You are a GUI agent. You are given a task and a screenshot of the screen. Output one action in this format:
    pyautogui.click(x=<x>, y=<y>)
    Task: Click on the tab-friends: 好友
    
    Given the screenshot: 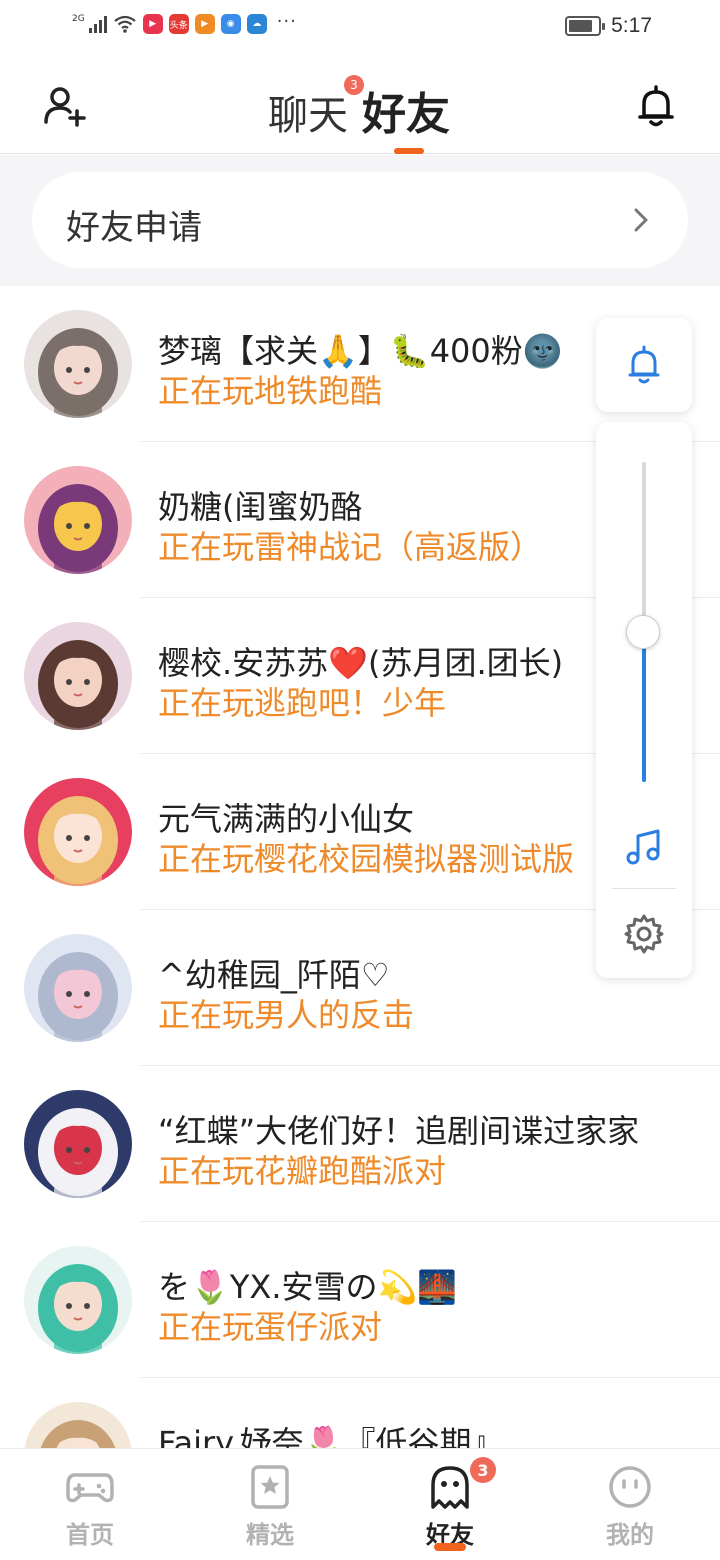 What is the action you would take?
    pyautogui.click(x=406, y=110)
    